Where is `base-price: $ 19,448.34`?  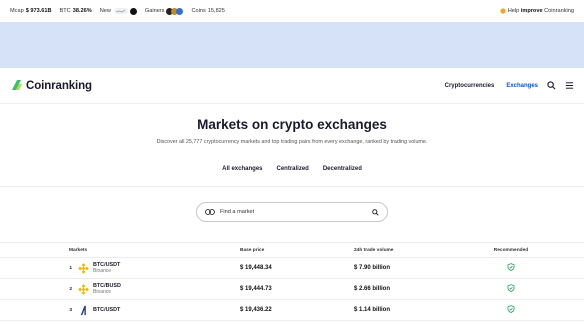
base-price: $ 19,448.34 is located at coordinates (256, 268).